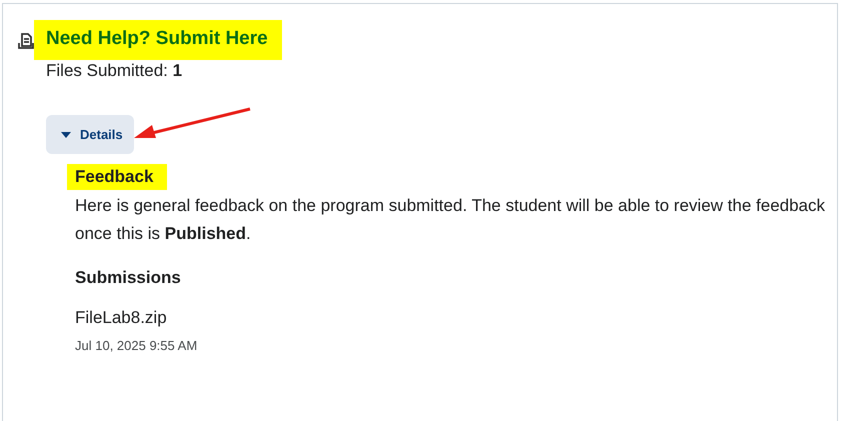  I want to click on file-name: FileLab8.zip, so click(121, 318).